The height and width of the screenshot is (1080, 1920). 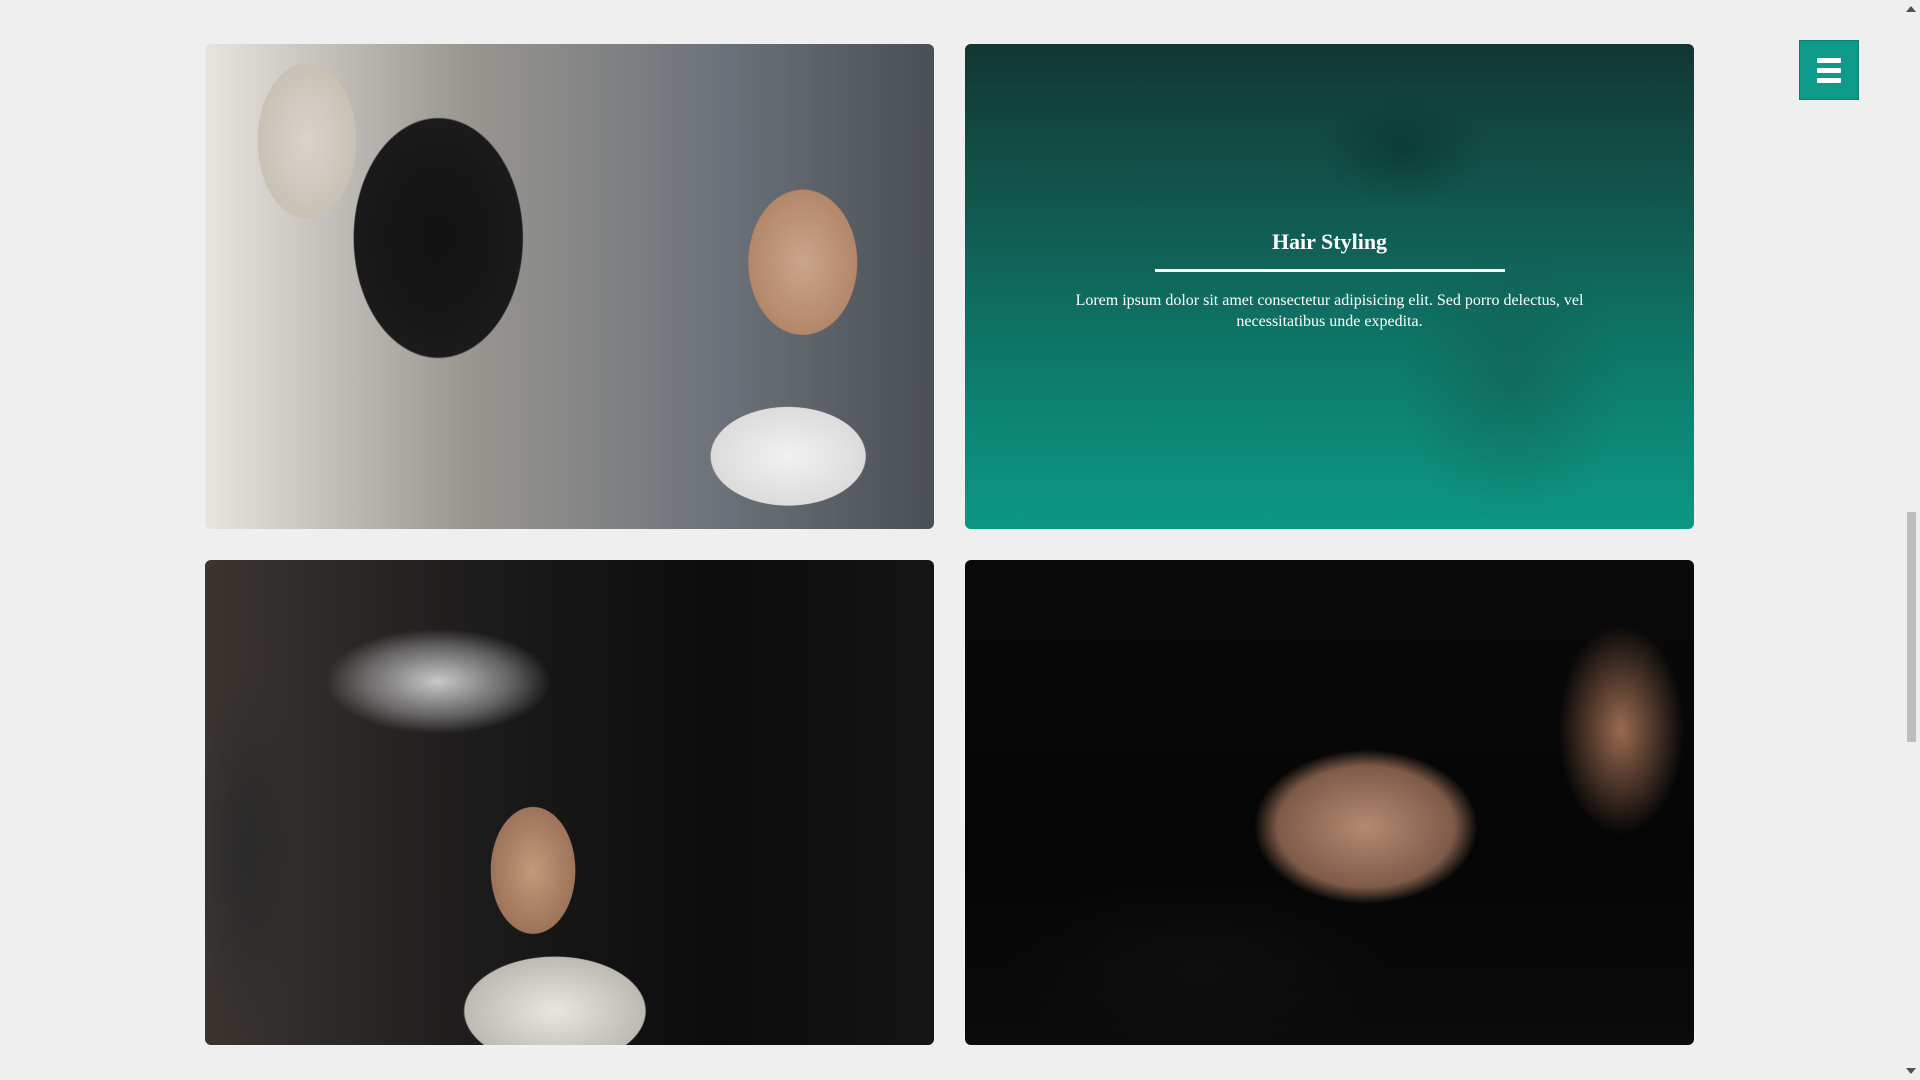 I want to click on caption-title: Hair Styling, so click(x=1329, y=241).